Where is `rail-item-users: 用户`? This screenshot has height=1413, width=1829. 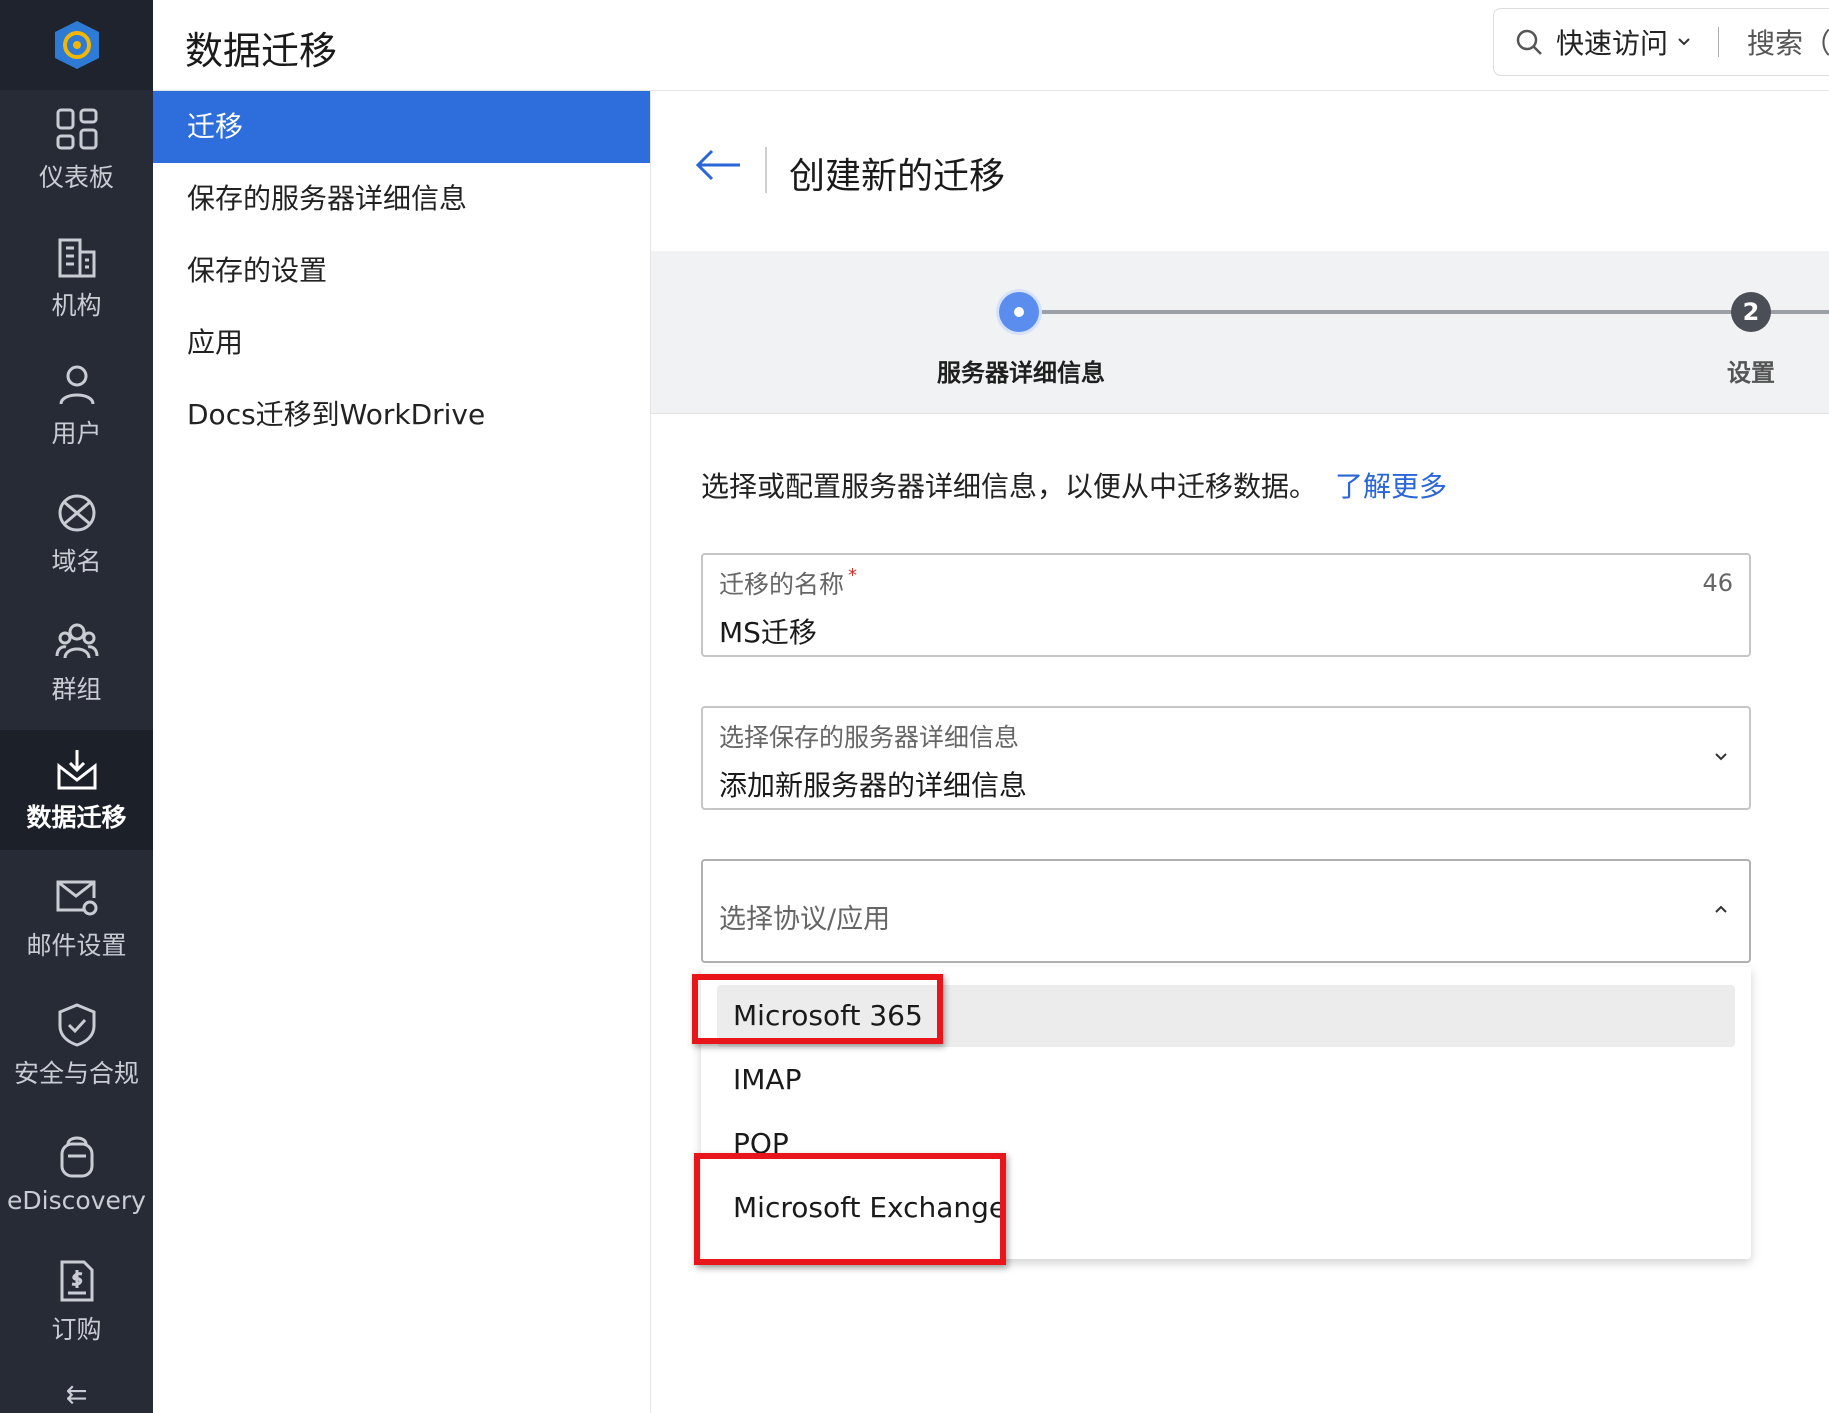 rail-item-users: 用户 is located at coordinates (76, 406).